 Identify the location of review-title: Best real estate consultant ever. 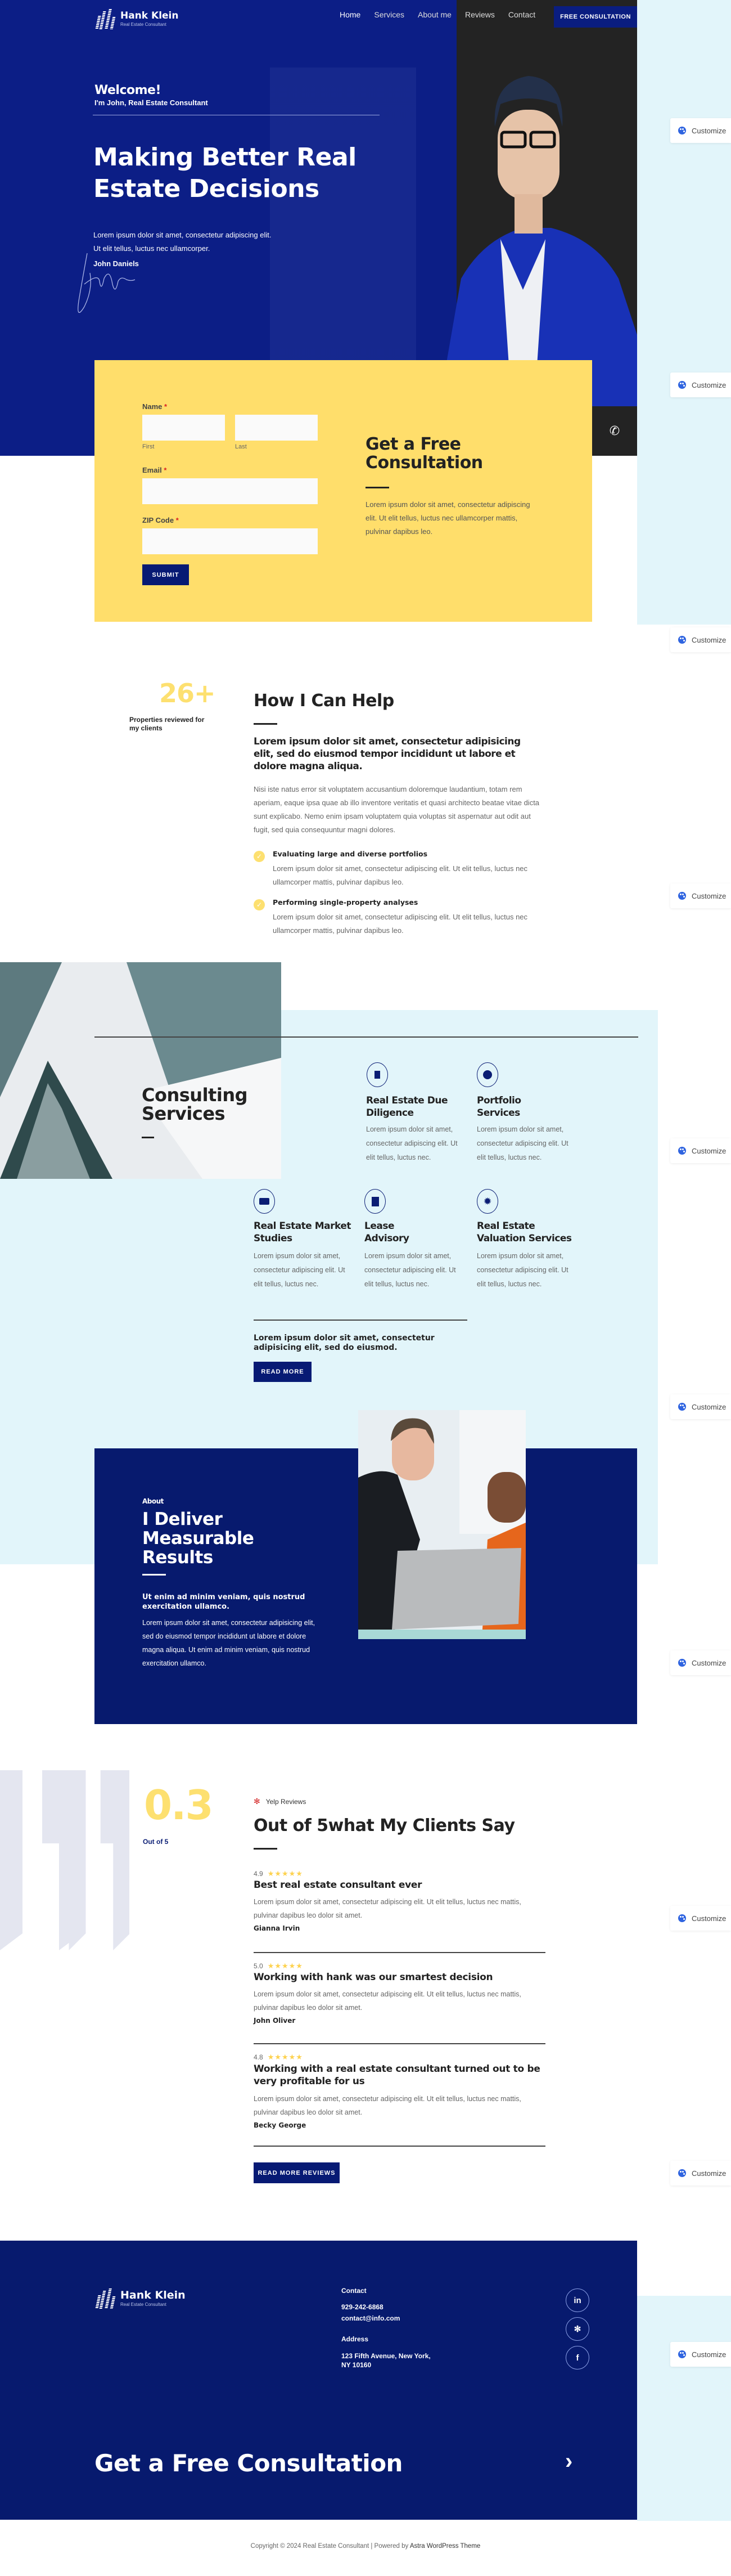
(338, 1885).